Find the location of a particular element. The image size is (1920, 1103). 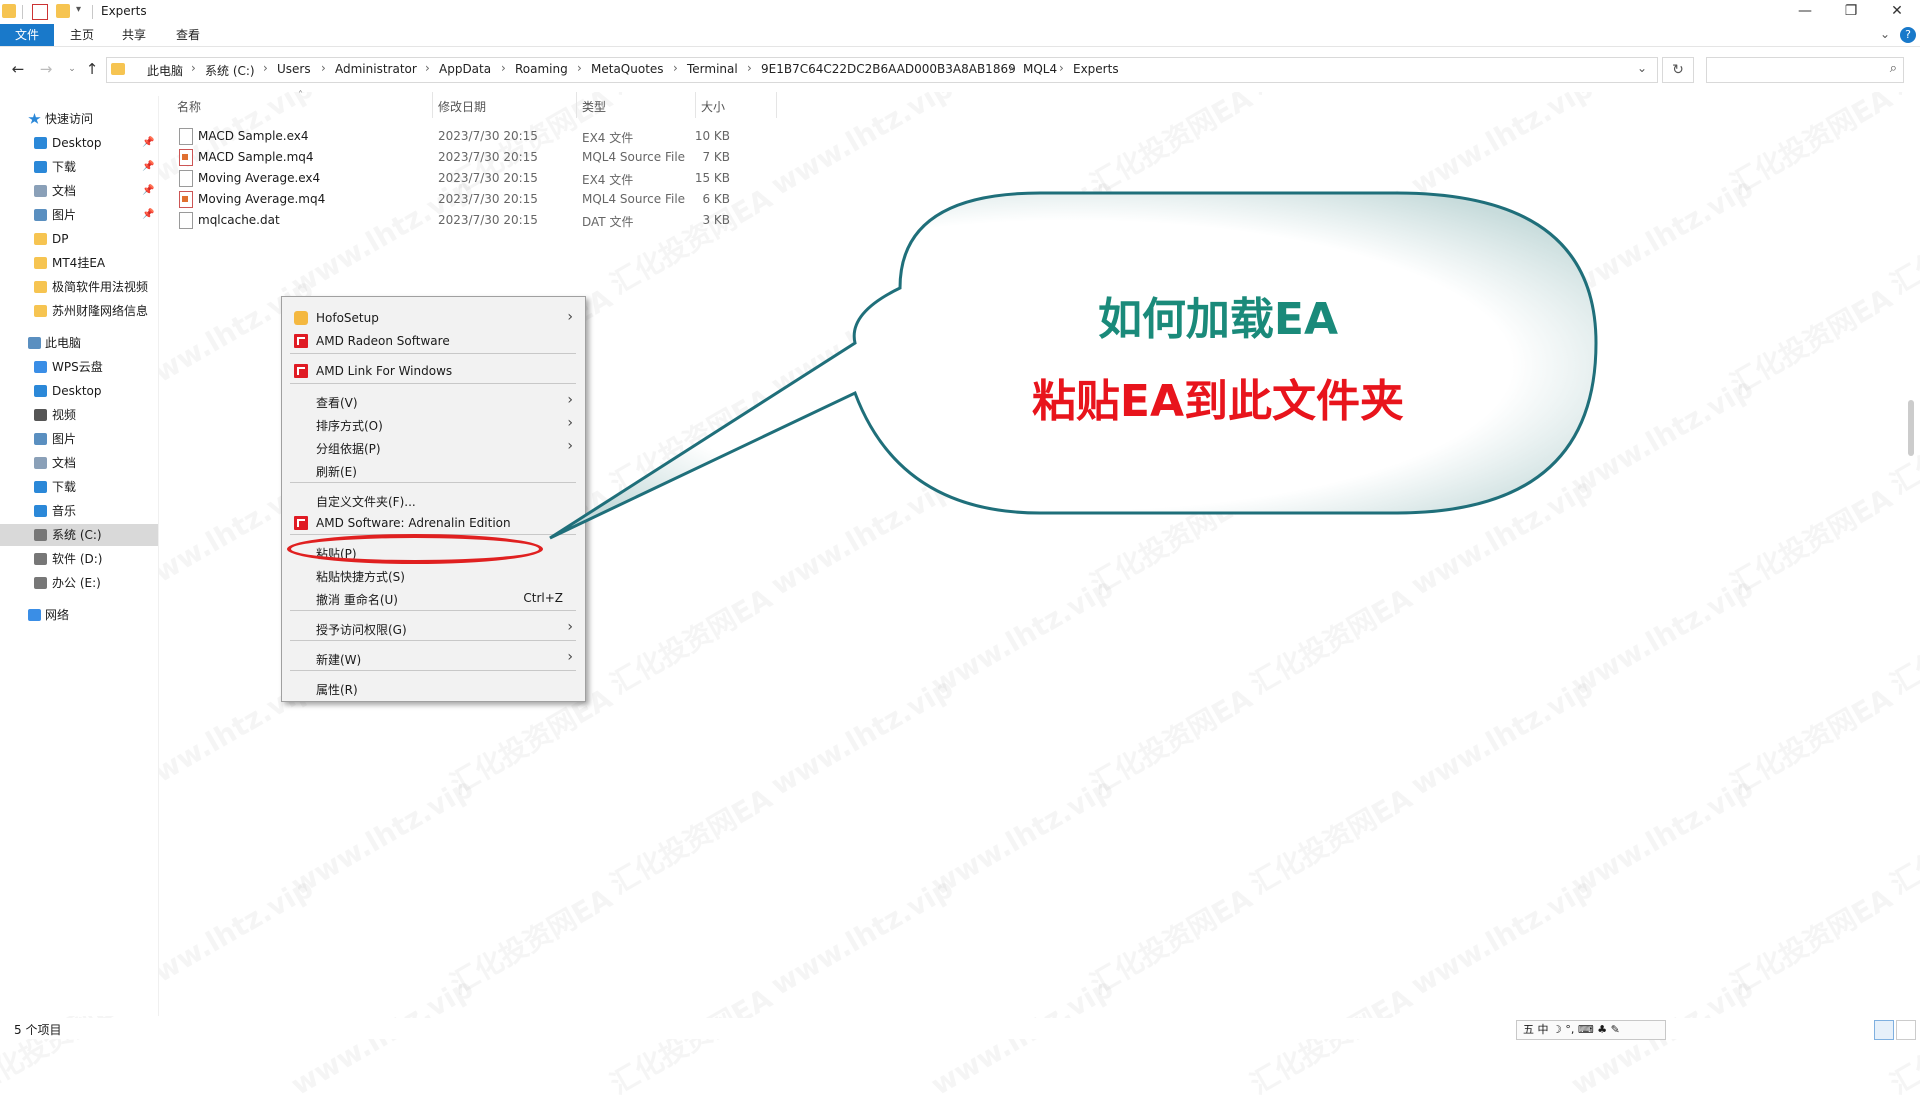

nav-item: Desktop 📌 is located at coordinates (79, 143).